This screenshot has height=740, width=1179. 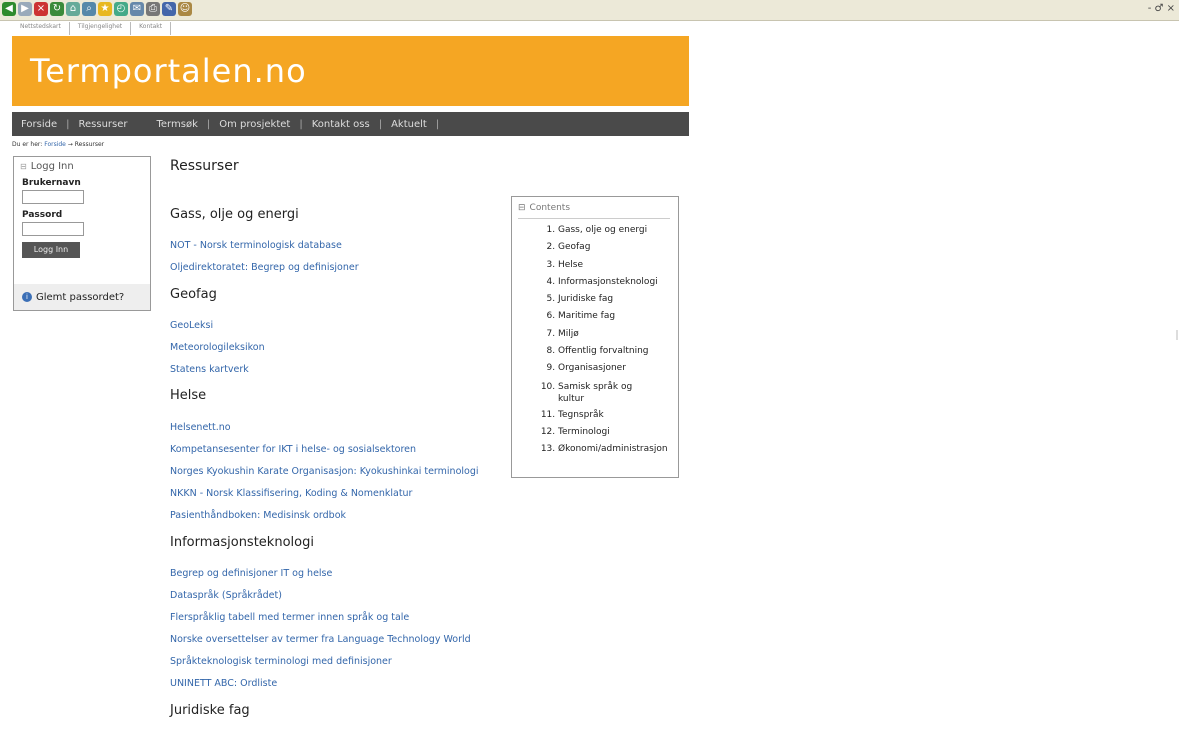 What do you see at coordinates (595, 205) in the screenshot?
I see `toc-header: ⊟ Contents` at bounding box center [595, 205].